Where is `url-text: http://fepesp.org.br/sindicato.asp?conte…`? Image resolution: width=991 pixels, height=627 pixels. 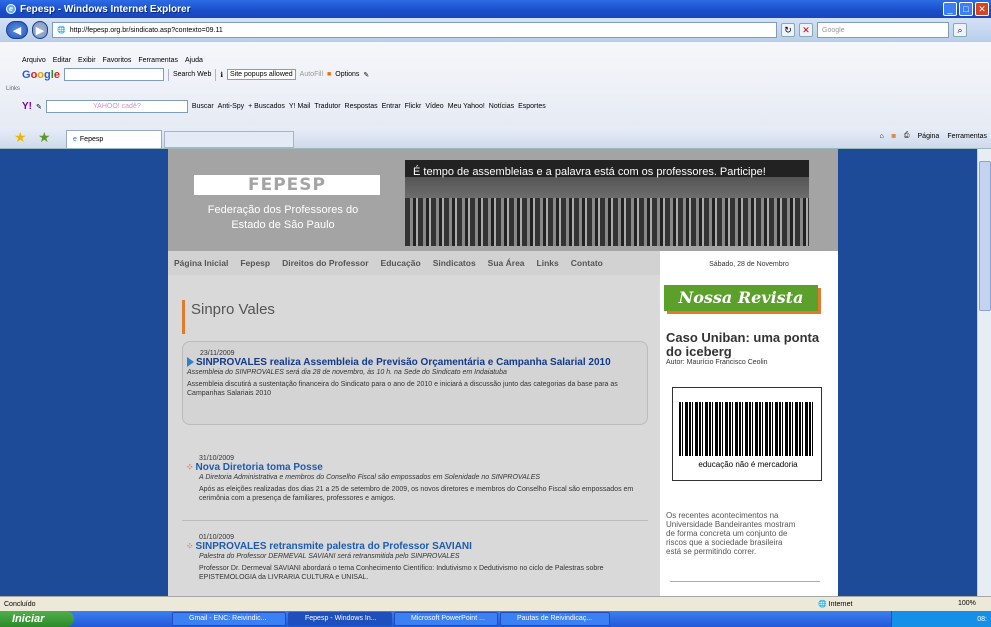
url-text: http://fepesp.org.br/sindicato.asp?conte… is located at coordinates (146, 30).